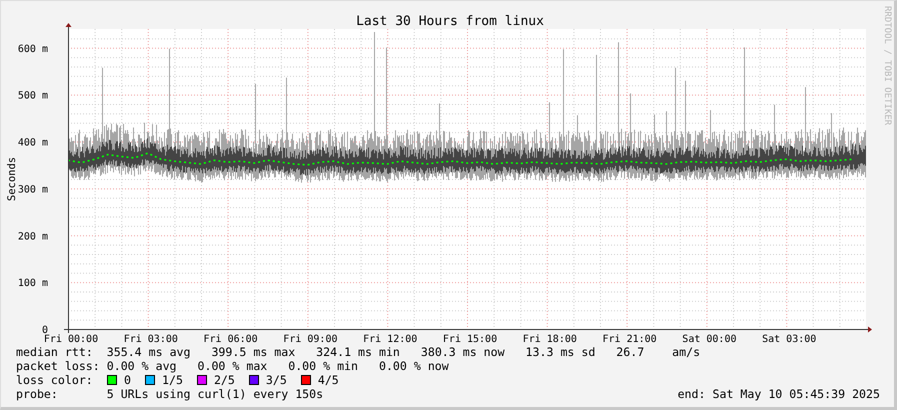  I want to click on x-tick-label: Fri 18:00, so click(549, 339).